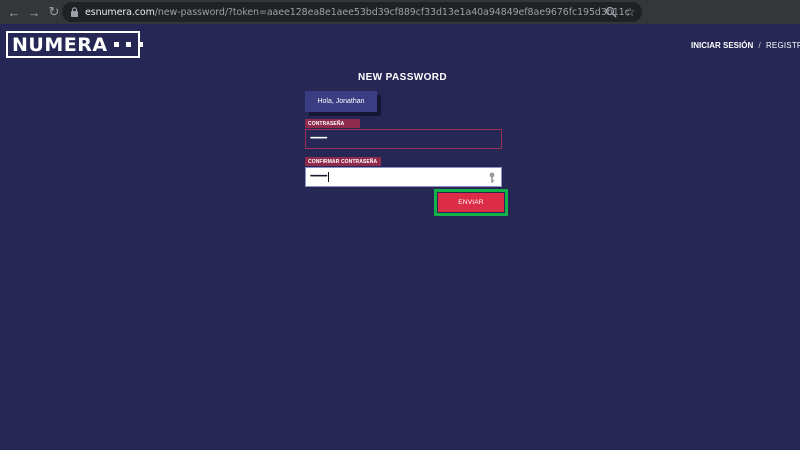 The height and width of the screenshot is (450, 800). Describe the element at coordinates (471, 202) in the screenshot. I see `submit-button: ENVIAR` at that location.